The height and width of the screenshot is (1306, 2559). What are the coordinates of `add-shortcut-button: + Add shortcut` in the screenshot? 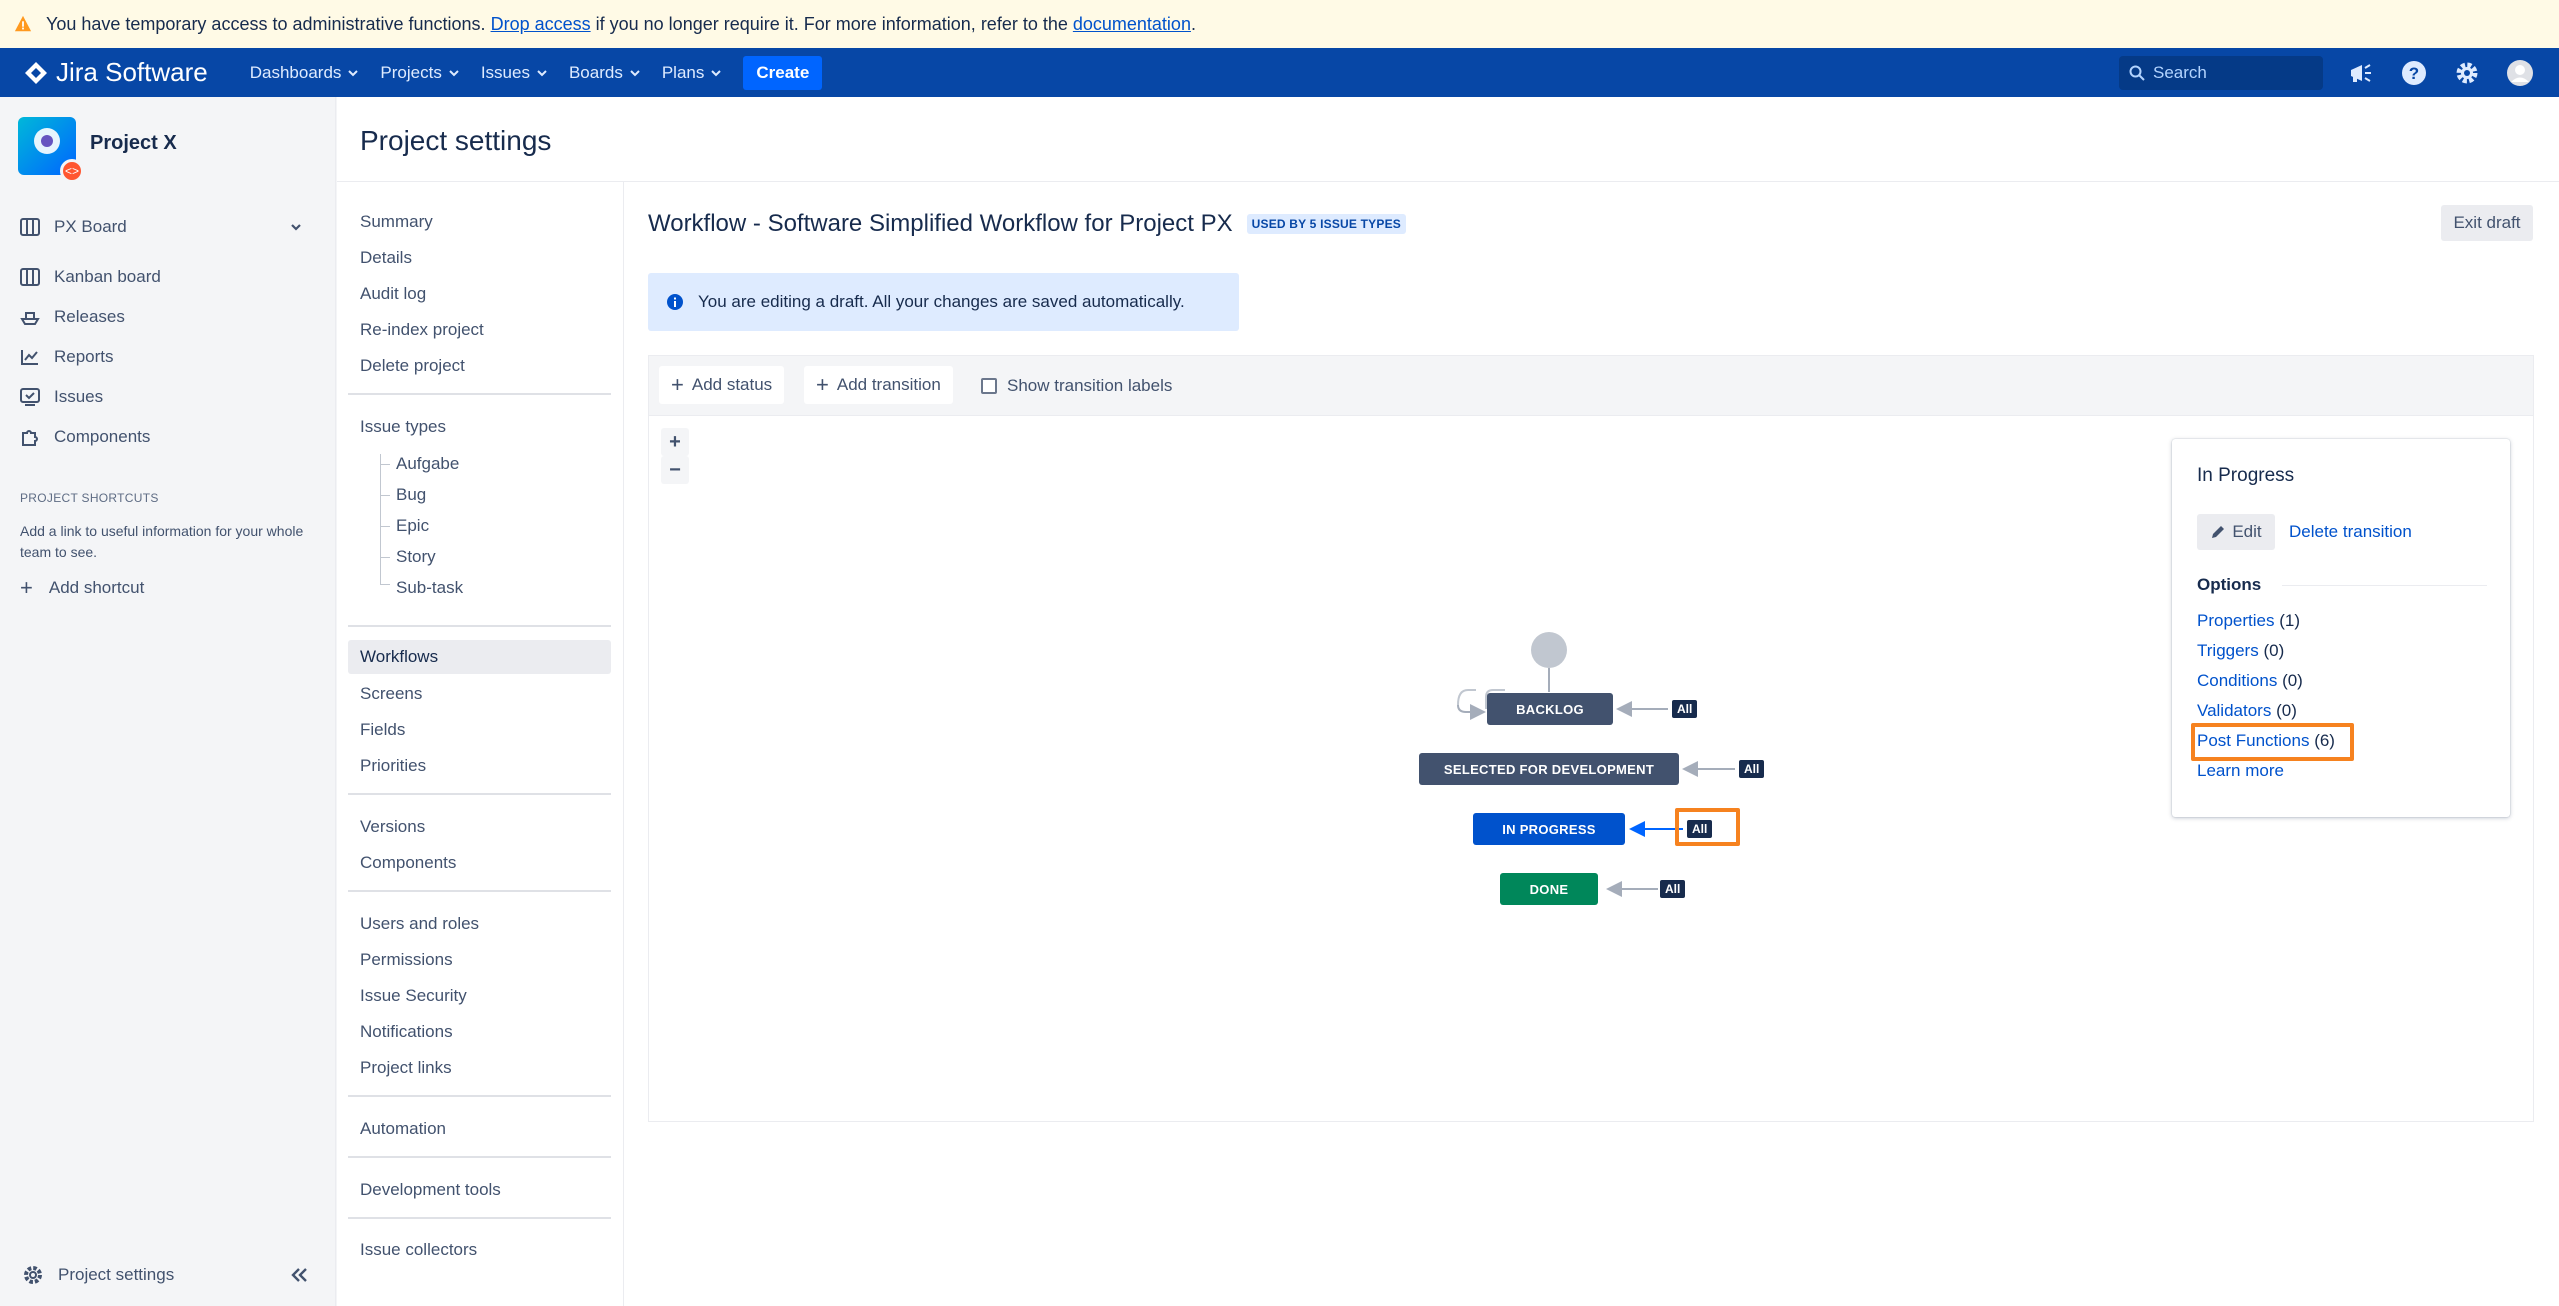 It's located at (82, 588).